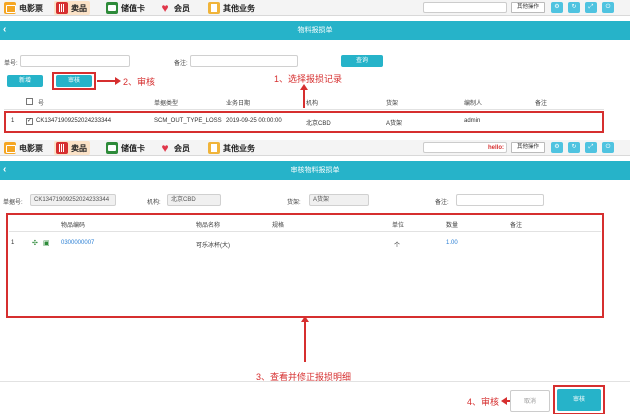 Image resolution: width=630 pixels, height=414 pixels. Describe the element at coordinates (11, 64) in the screenshot. I see `order-no-label: 单号:` at that location.